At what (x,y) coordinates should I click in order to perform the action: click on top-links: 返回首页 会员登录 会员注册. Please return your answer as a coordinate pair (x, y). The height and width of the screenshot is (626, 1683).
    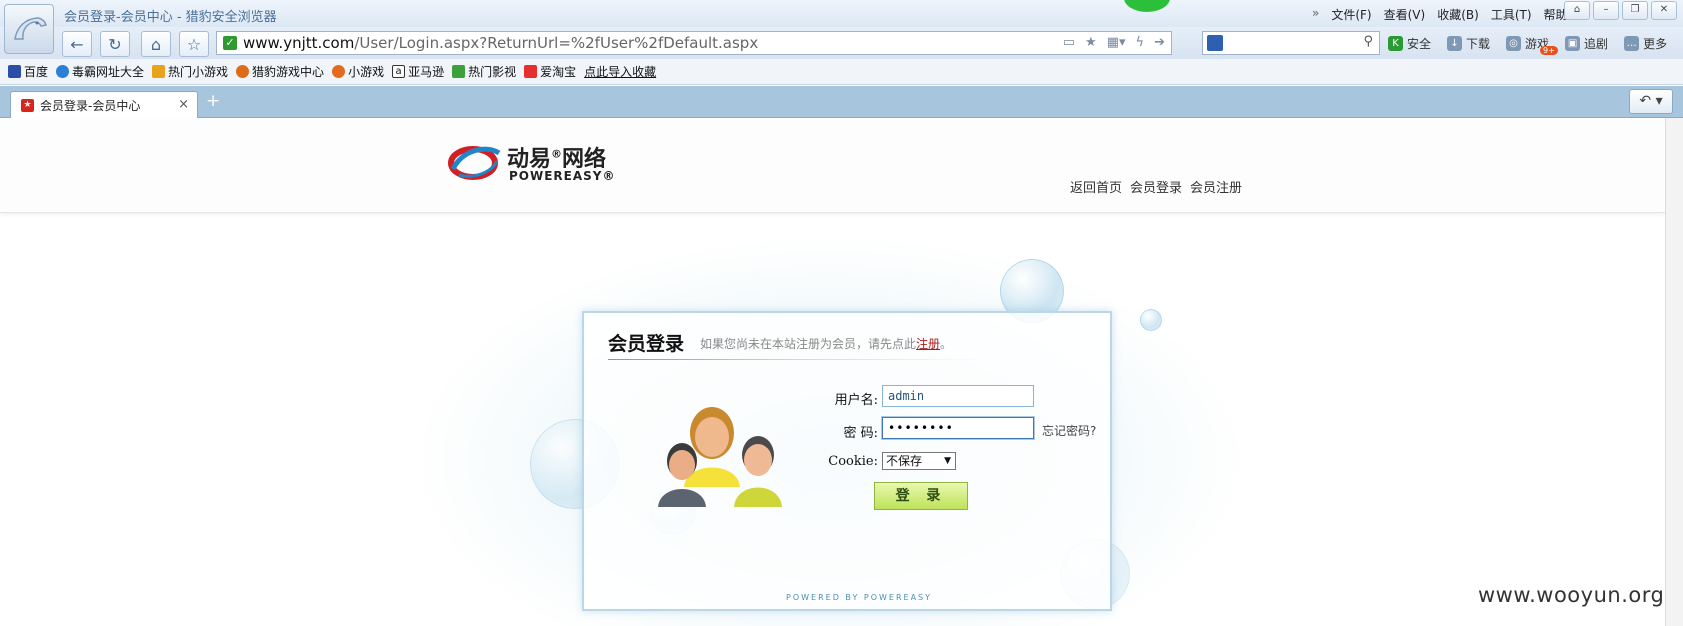
    Looking at the image, I should click on (1156, 186).